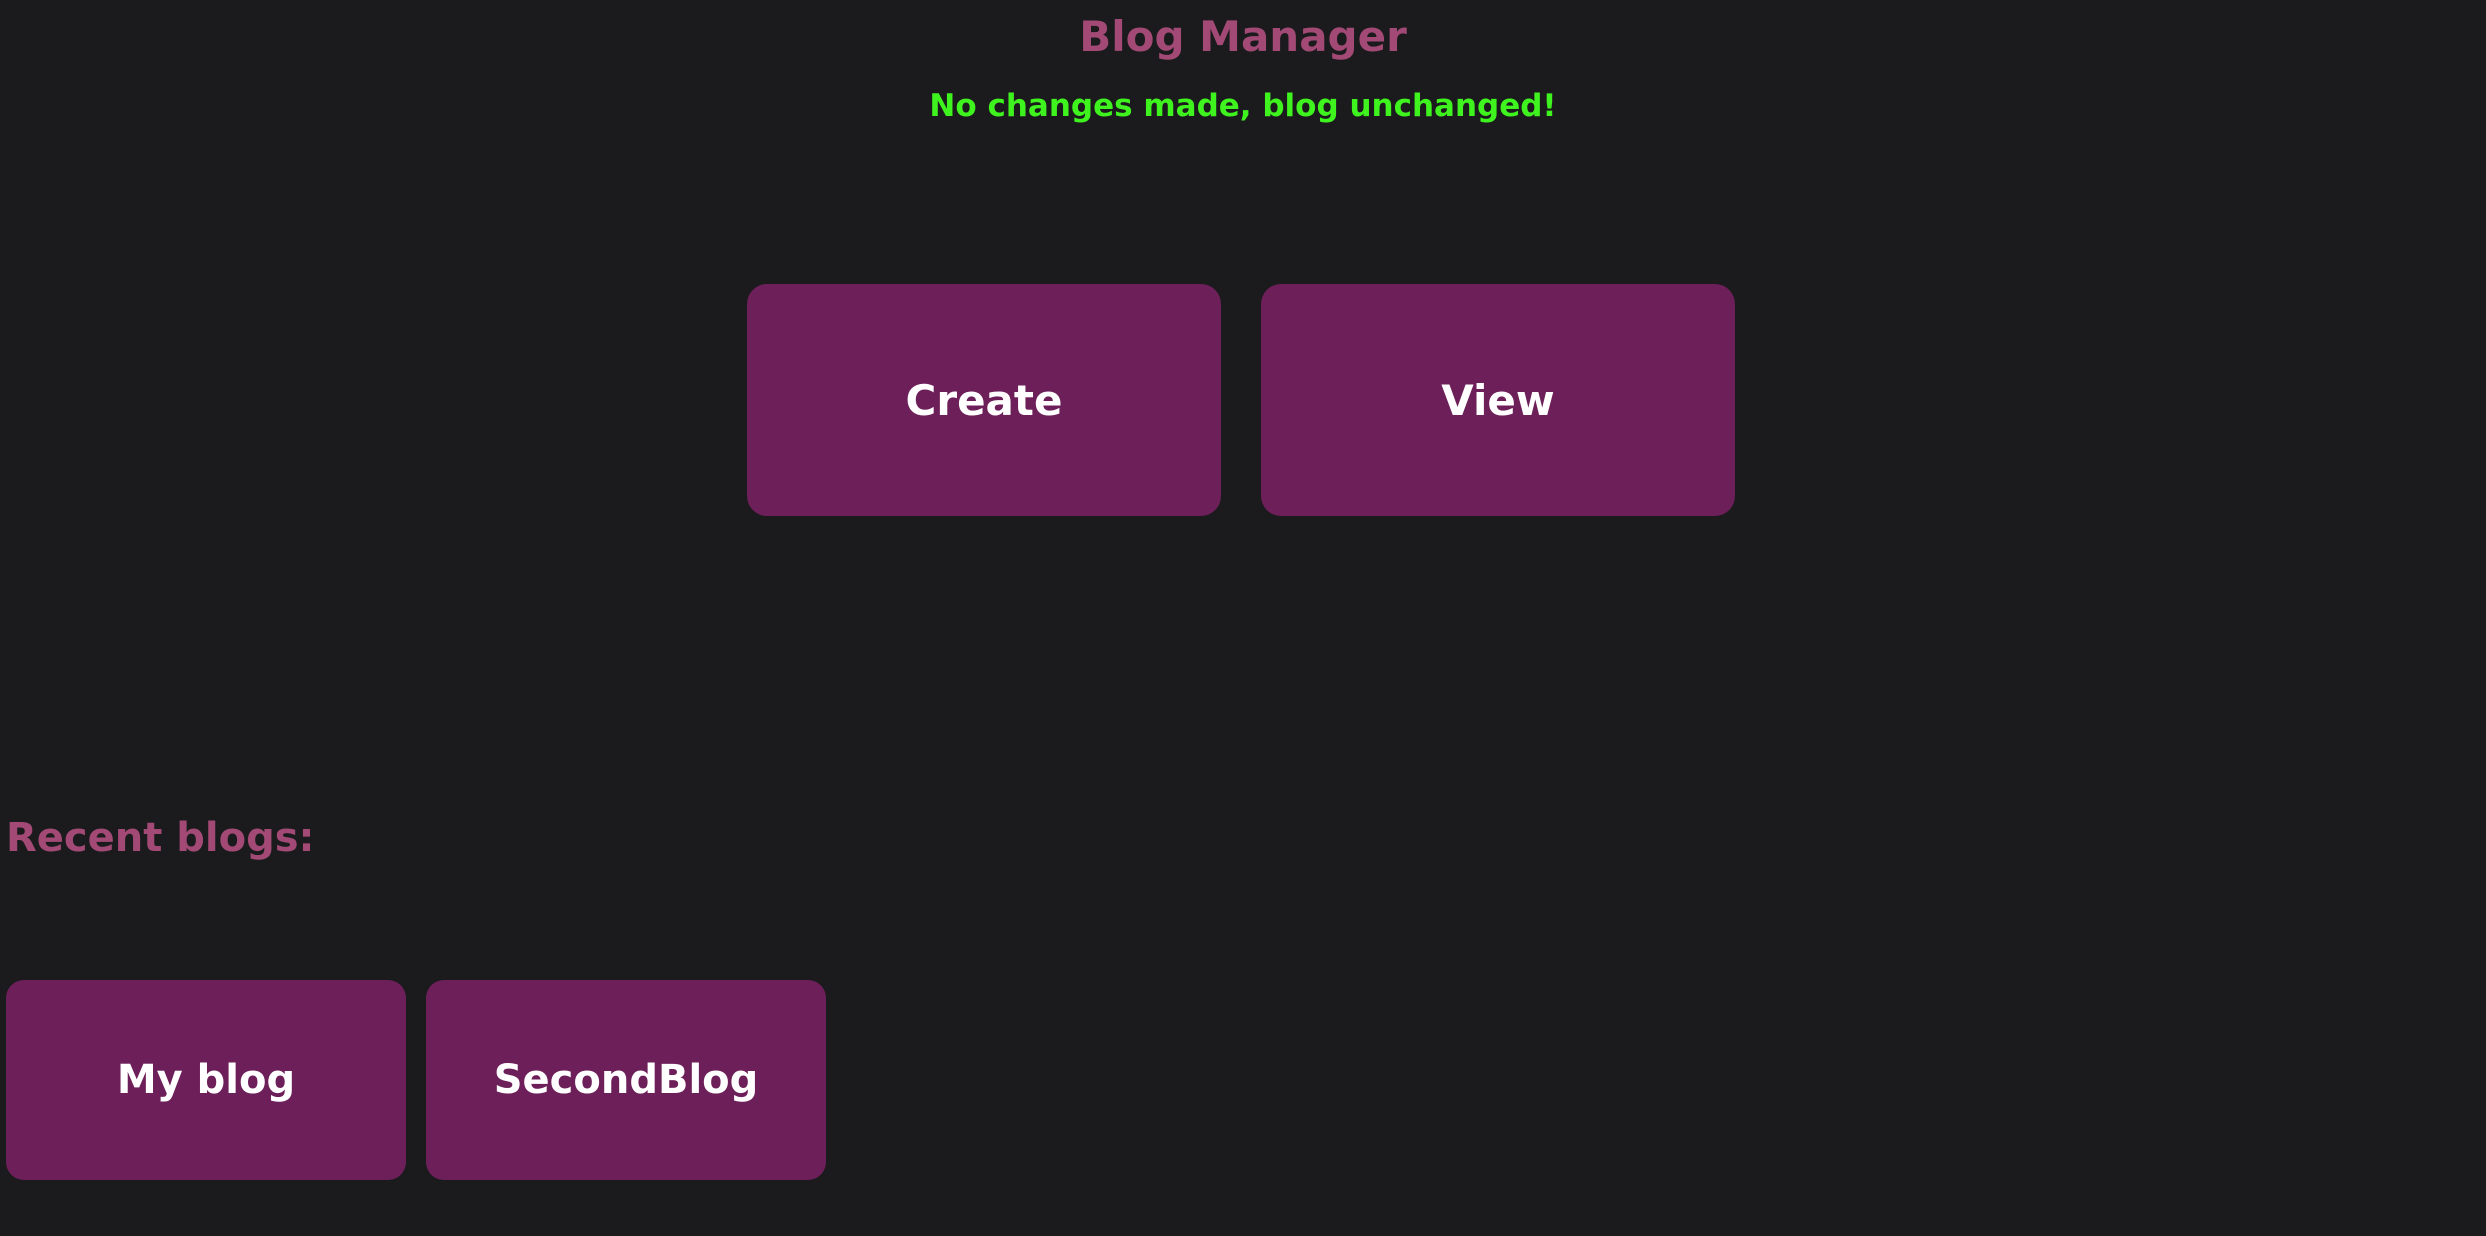  Describe the element at coordinates (206, 1080) in the screenshot. I see `blog-card-my-blog: My blog` at that location.